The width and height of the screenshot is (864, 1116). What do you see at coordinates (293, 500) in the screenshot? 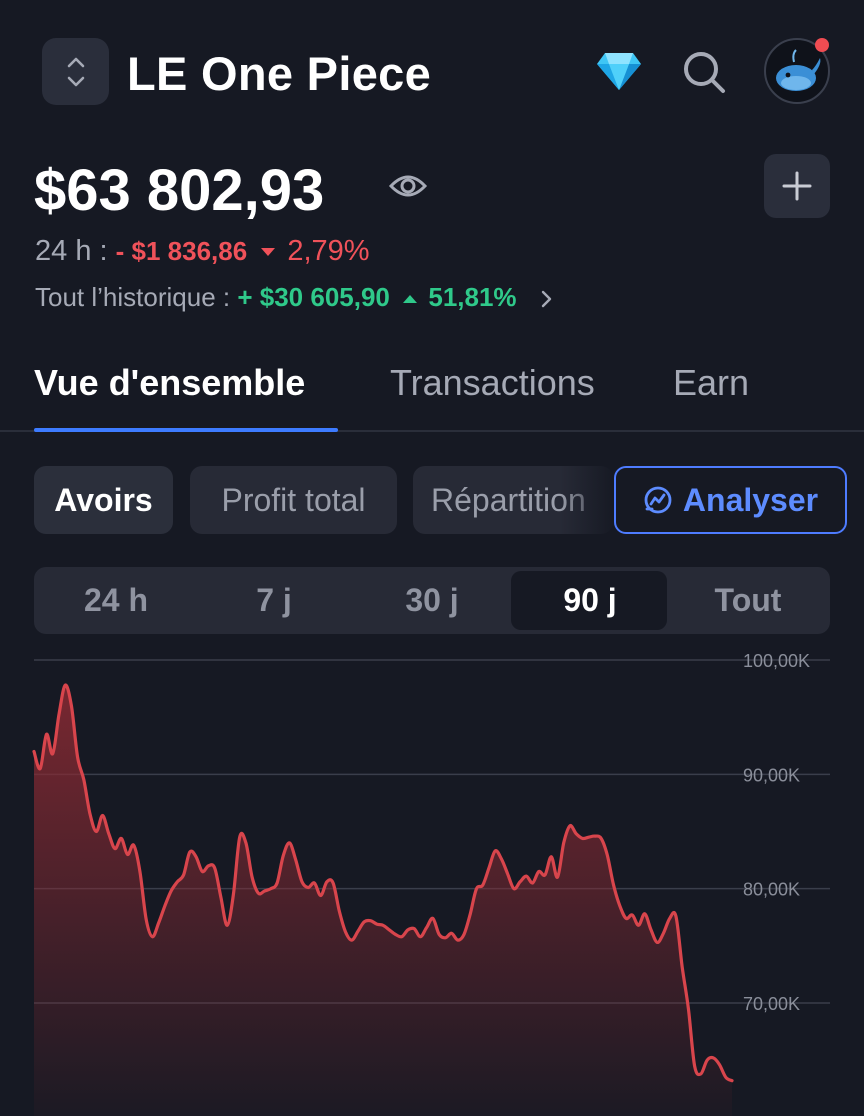
I see `chip-total-profit: Profit total` at bounding box center [293, 500].